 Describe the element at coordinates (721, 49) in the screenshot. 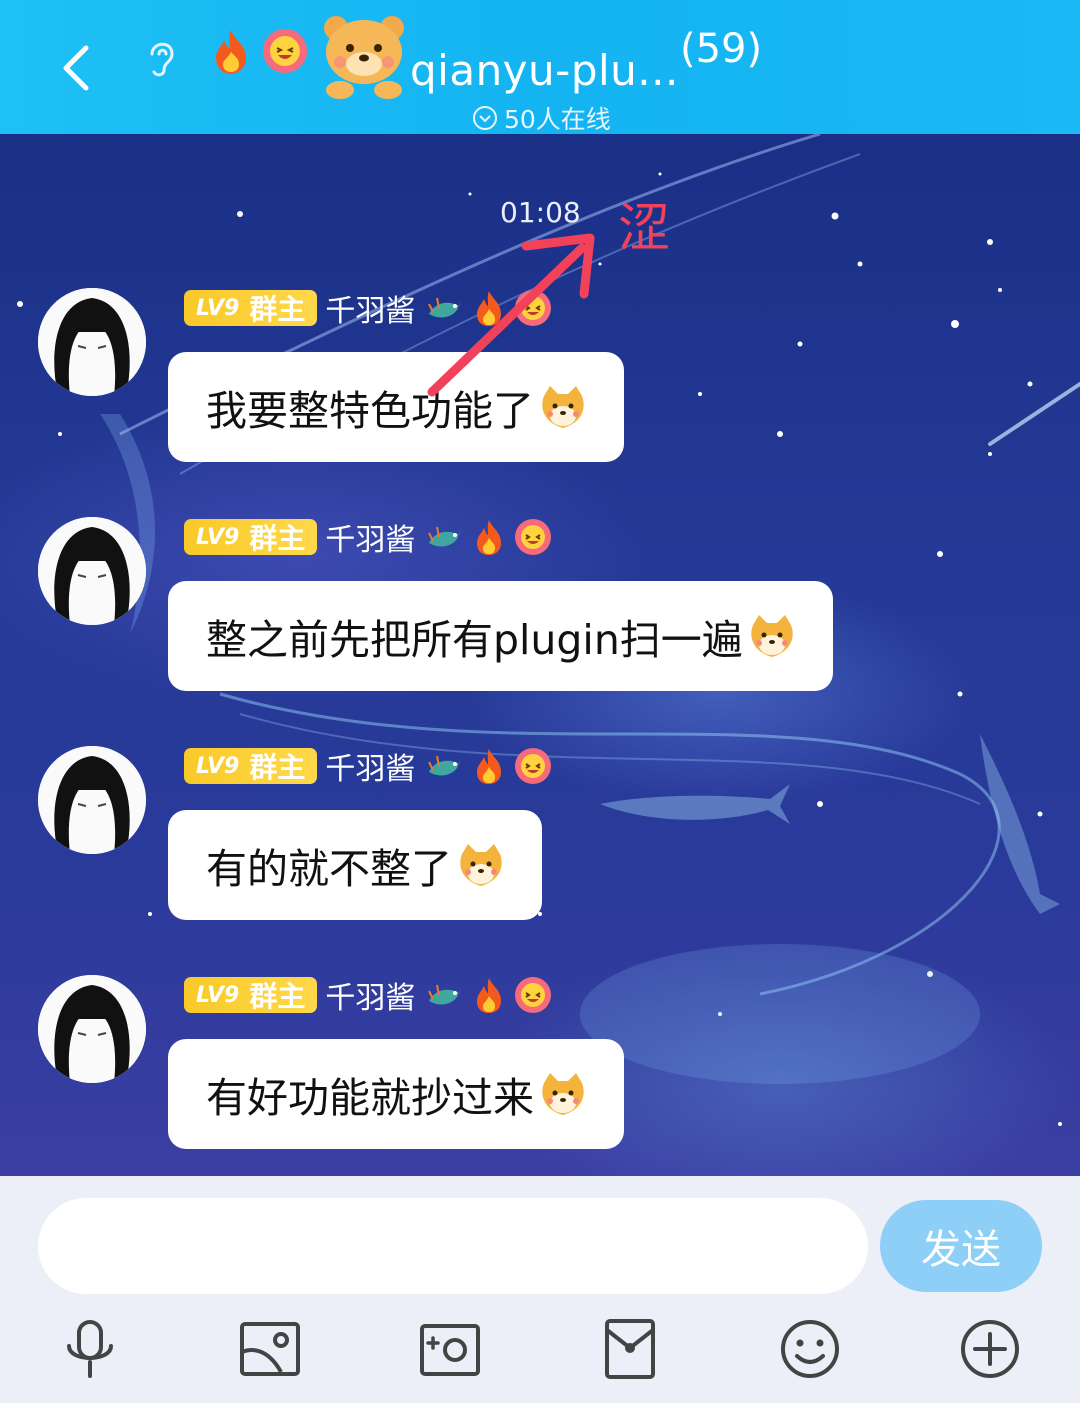

I see `member-count: (59)` at that location.